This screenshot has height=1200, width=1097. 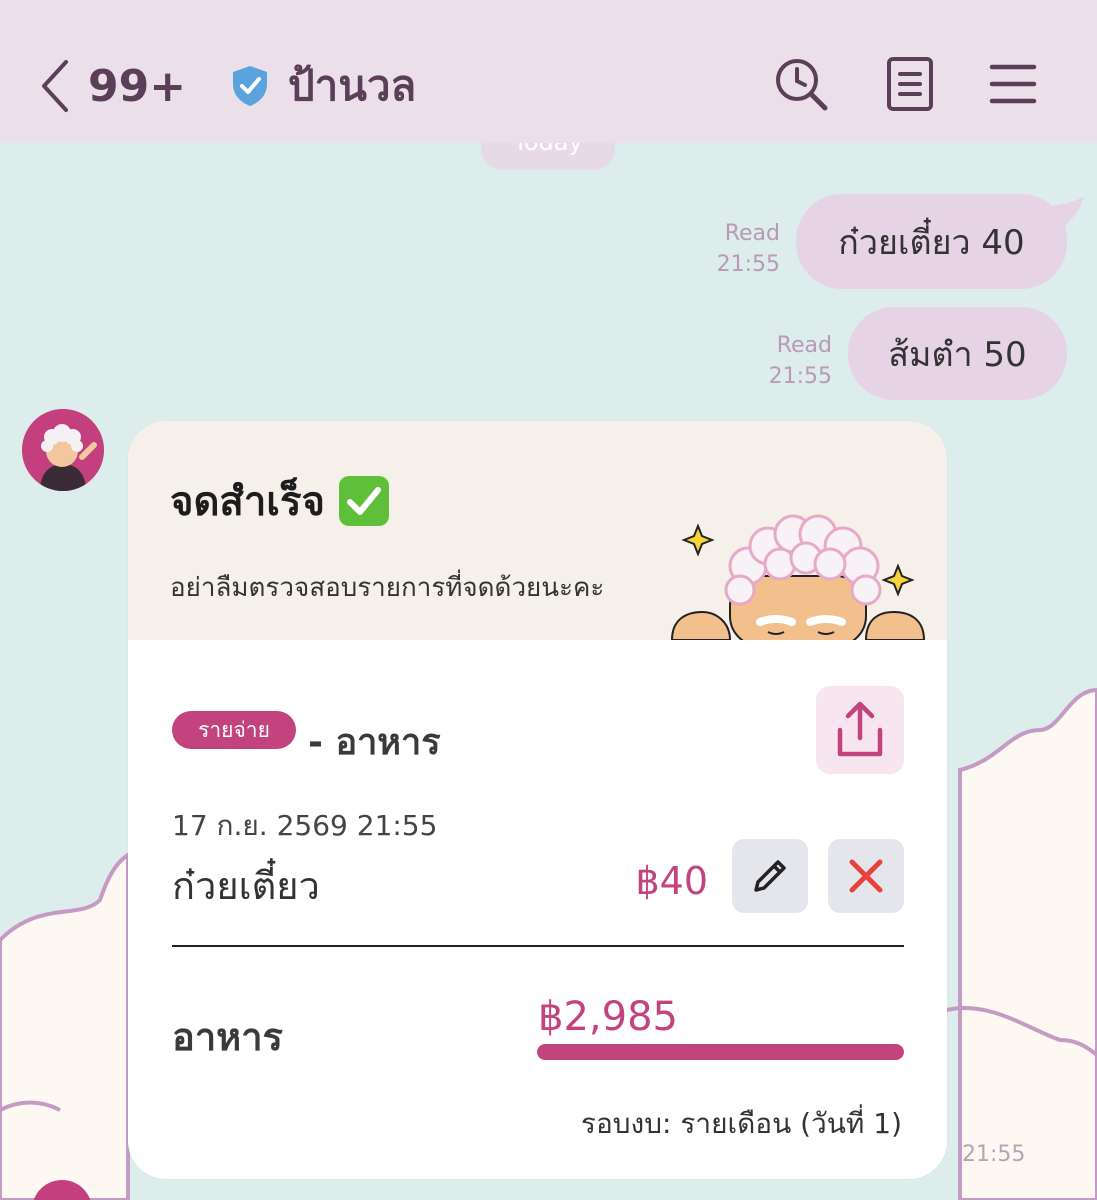 I want to click on sent-message: ก๋วยเตี๋ยว 40, so click(x=931, y=241).